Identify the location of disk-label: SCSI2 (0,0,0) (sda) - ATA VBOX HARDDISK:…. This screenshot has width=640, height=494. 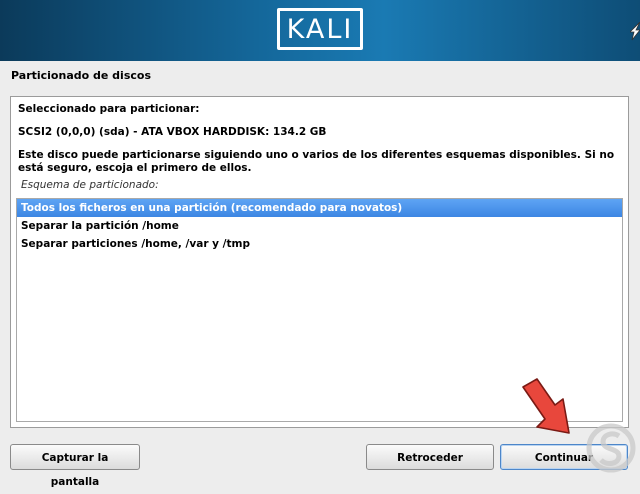
(172, 132).